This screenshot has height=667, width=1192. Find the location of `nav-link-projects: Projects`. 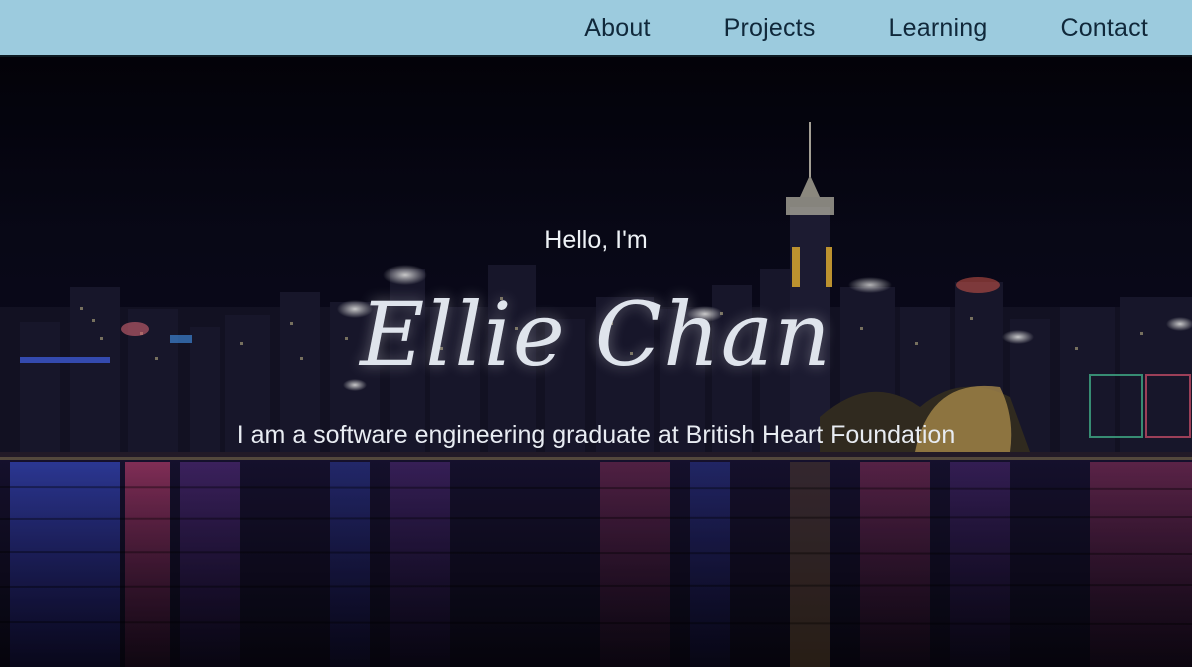

nav-link-projects: Projects is located at coordinates (770, 28).